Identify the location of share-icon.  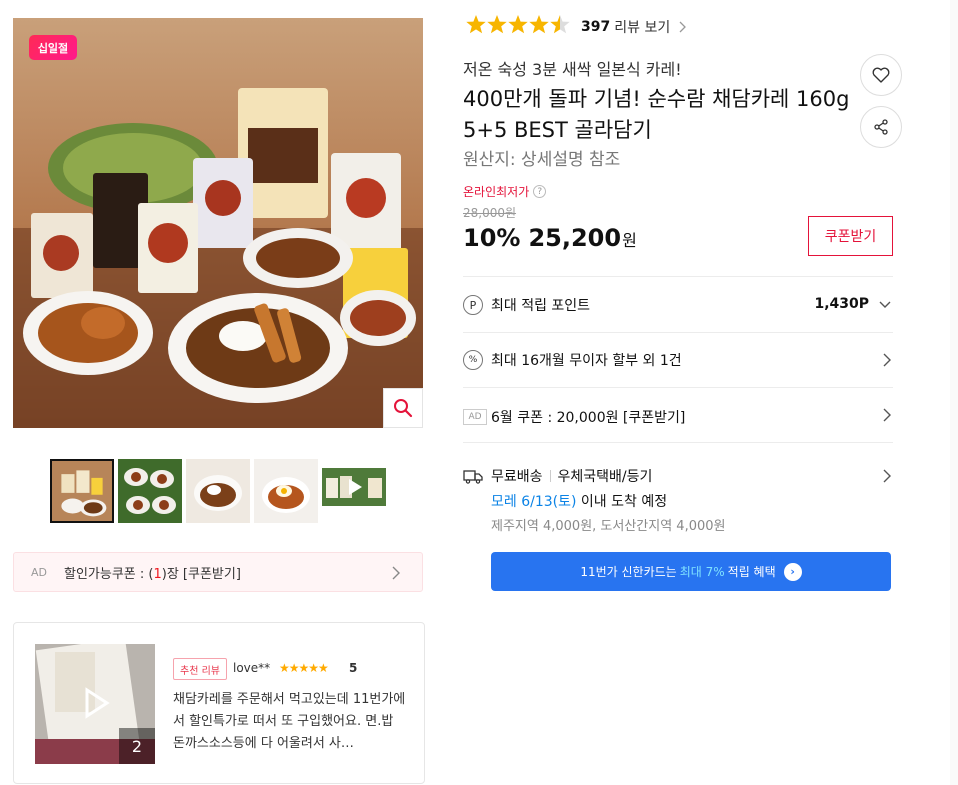
(881, 127).